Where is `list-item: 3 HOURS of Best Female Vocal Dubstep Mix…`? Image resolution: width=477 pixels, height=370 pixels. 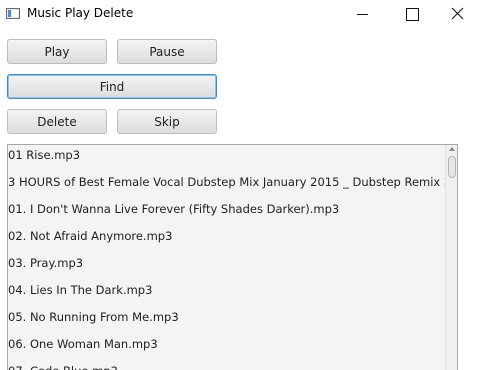 list-item: 3 HOURS of Best Female Vocal Dubstep Mix… is located at coordinates (226, 185).